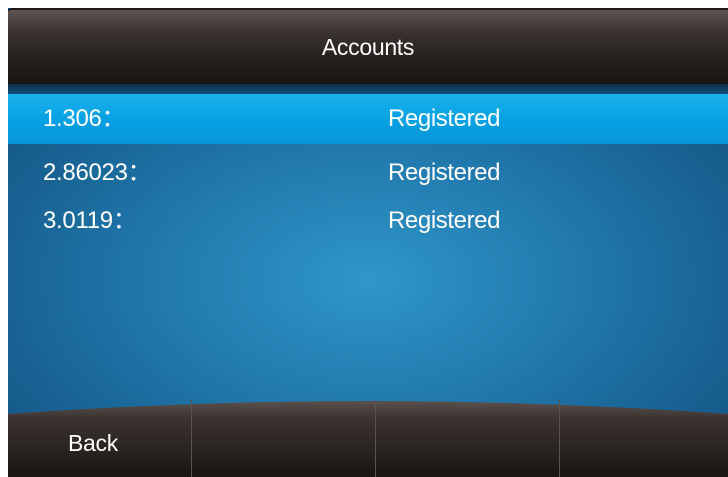 The height and width of the screenshot is (477, 728). I want to click on page-title: Accounts, so click(368, 47).